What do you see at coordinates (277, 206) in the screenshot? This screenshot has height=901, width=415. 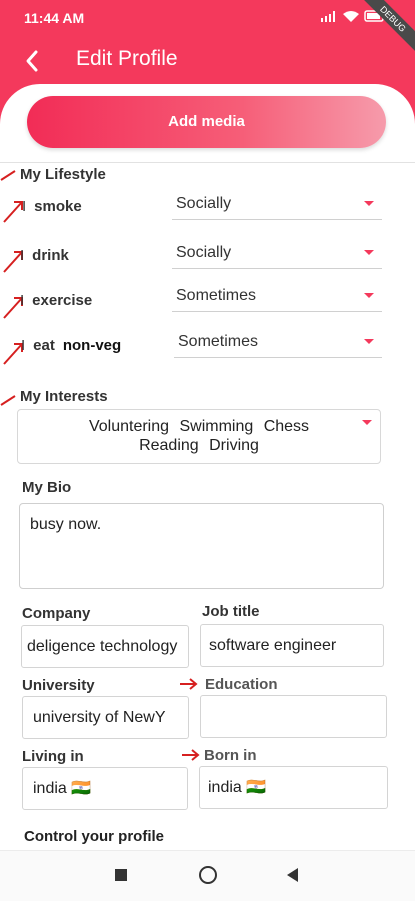 I see `smoke-dropdown: Socially` at bounding box center [277, 206].